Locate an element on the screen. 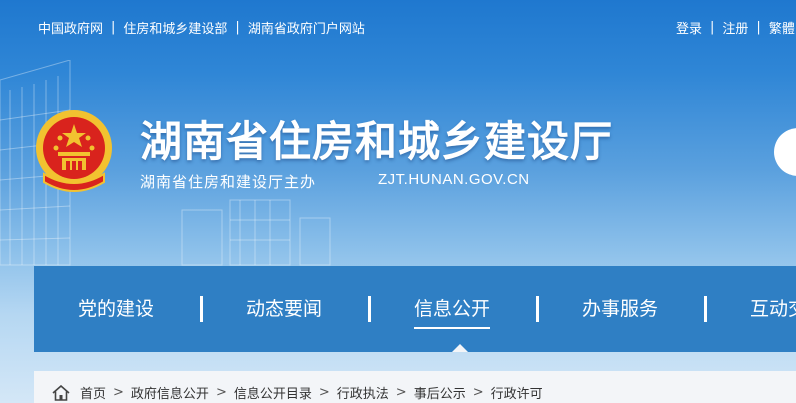  login-link: 登录 is located at coordinates (689, 27).